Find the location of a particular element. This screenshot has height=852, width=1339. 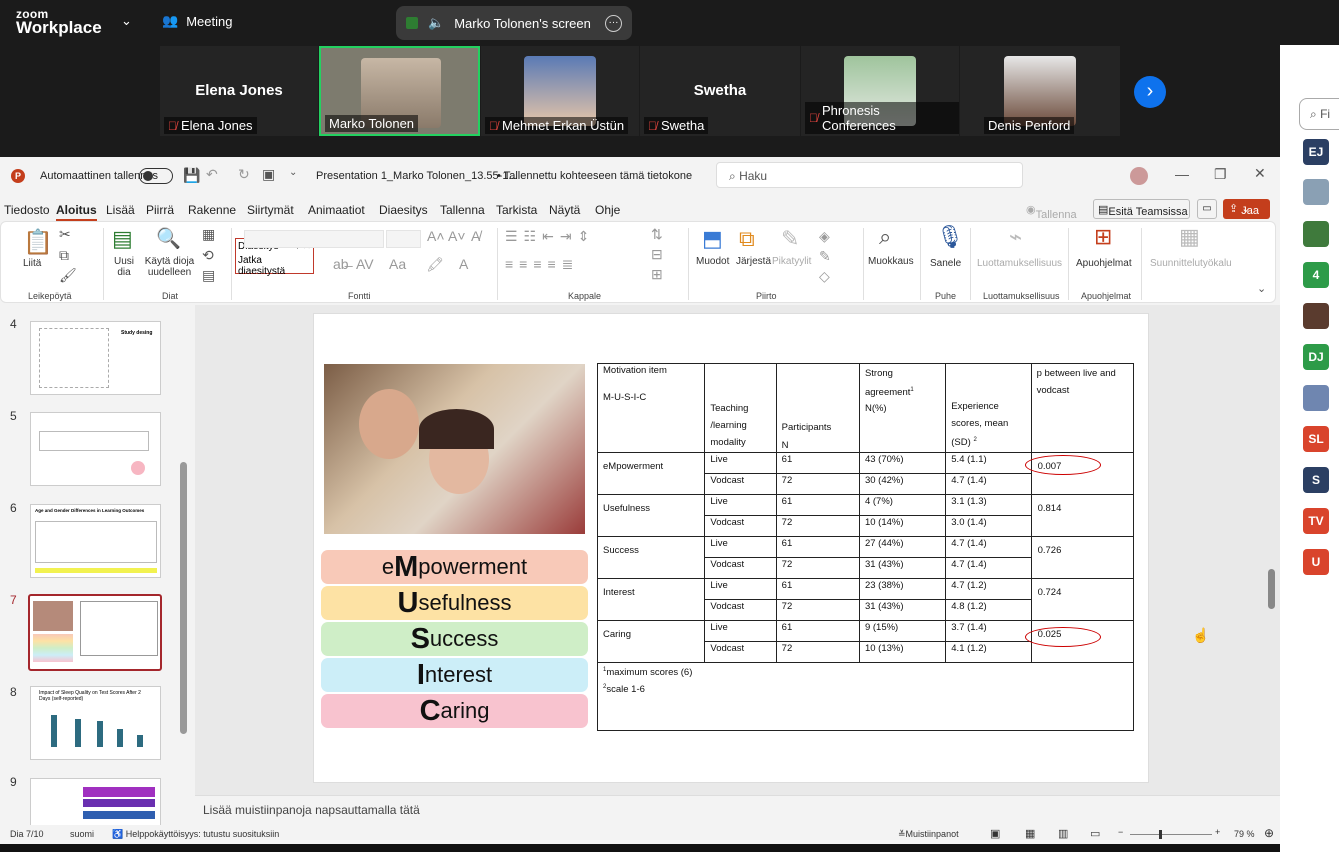

slide-thumbnail: Study desing is located at coordinates (95, 358).